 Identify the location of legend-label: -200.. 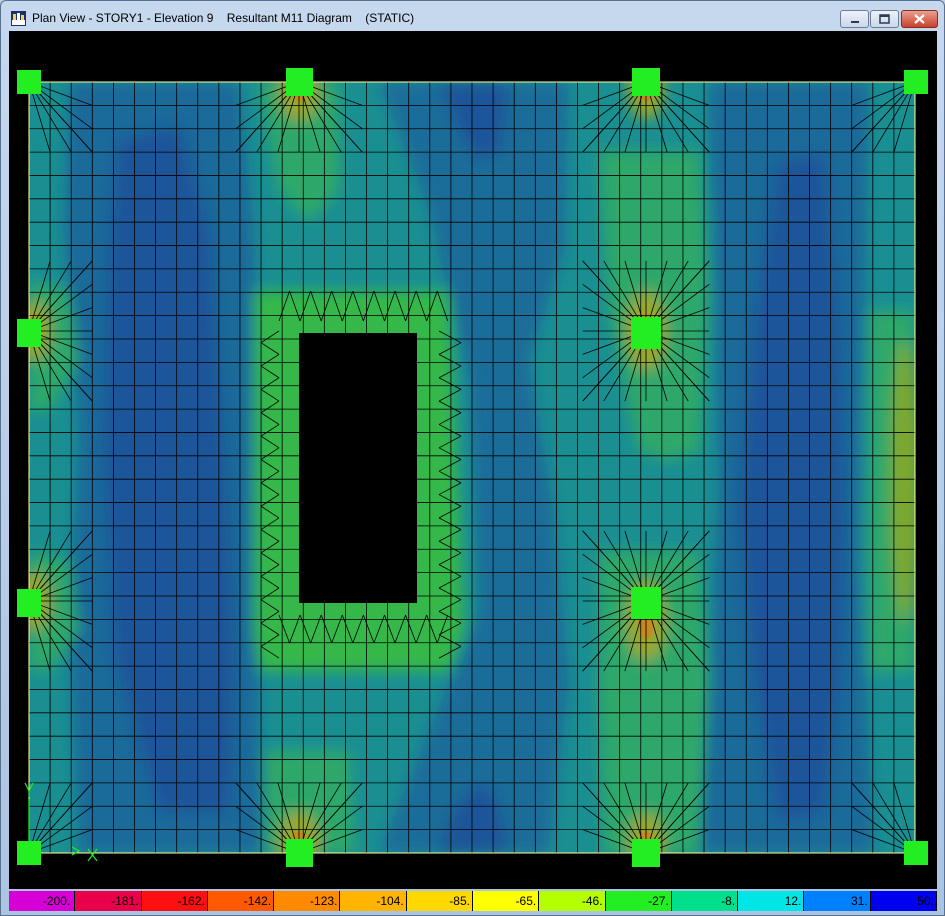
(56, 901).